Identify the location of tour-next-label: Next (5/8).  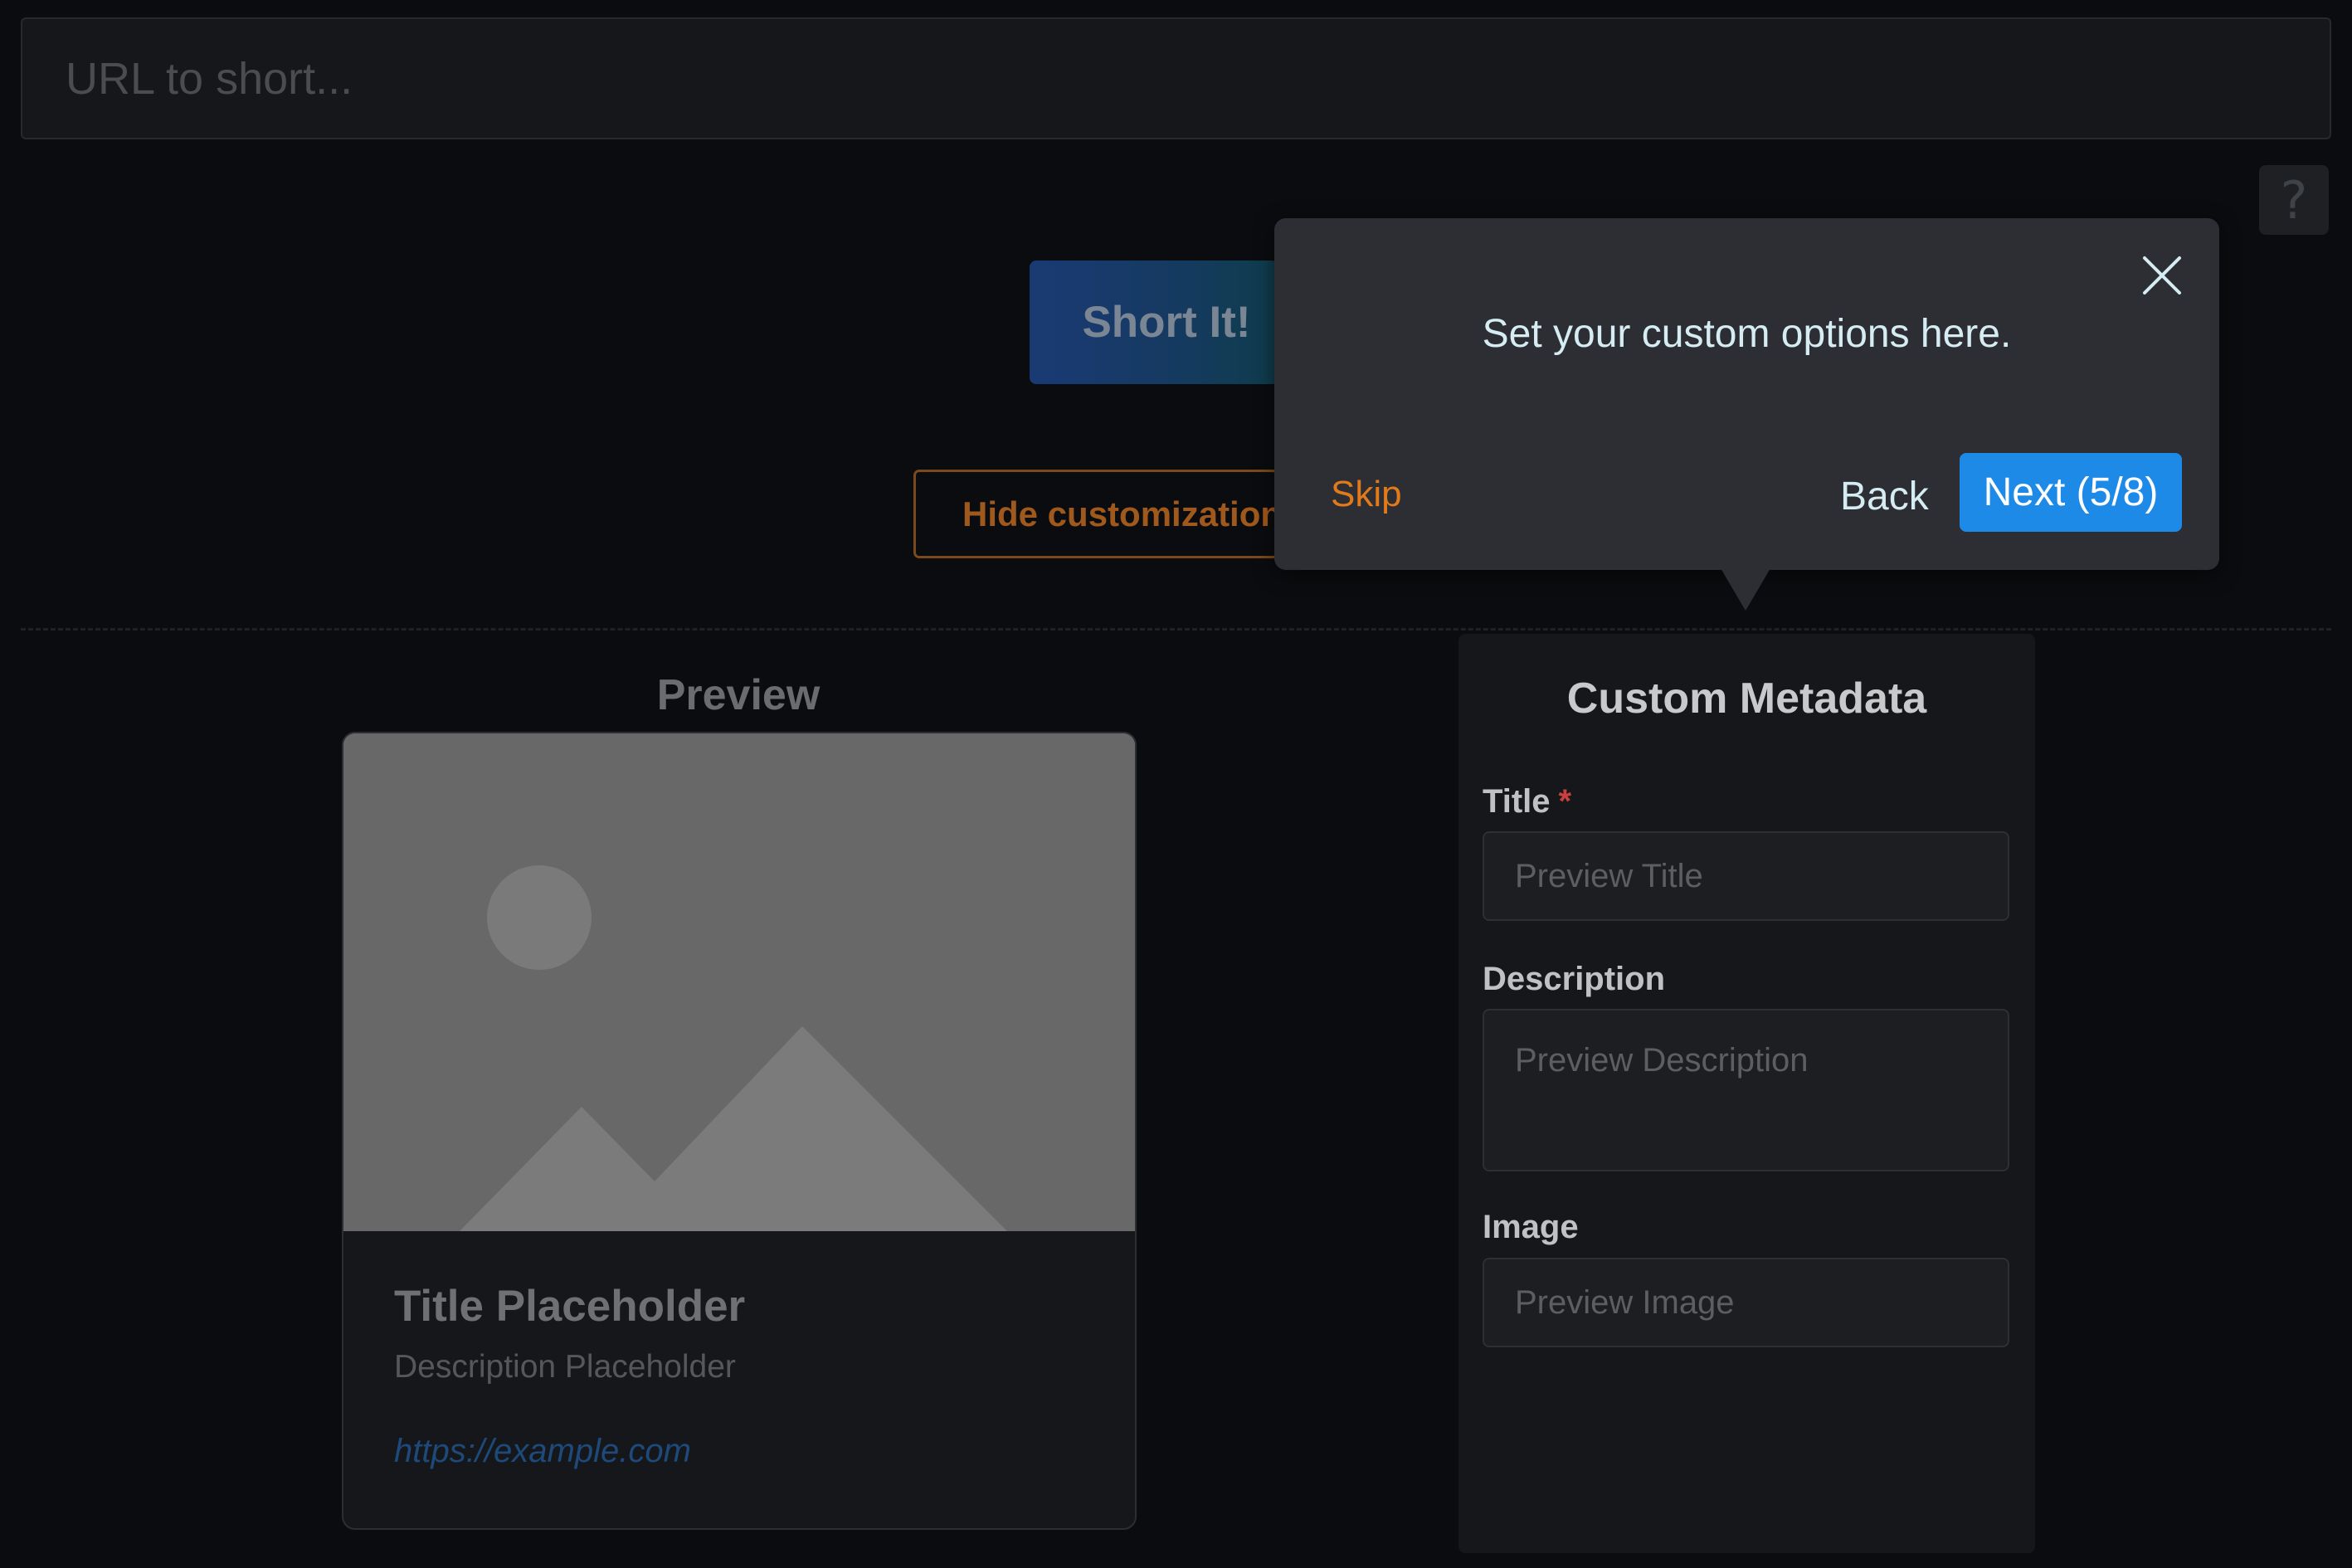
(2071, 492).